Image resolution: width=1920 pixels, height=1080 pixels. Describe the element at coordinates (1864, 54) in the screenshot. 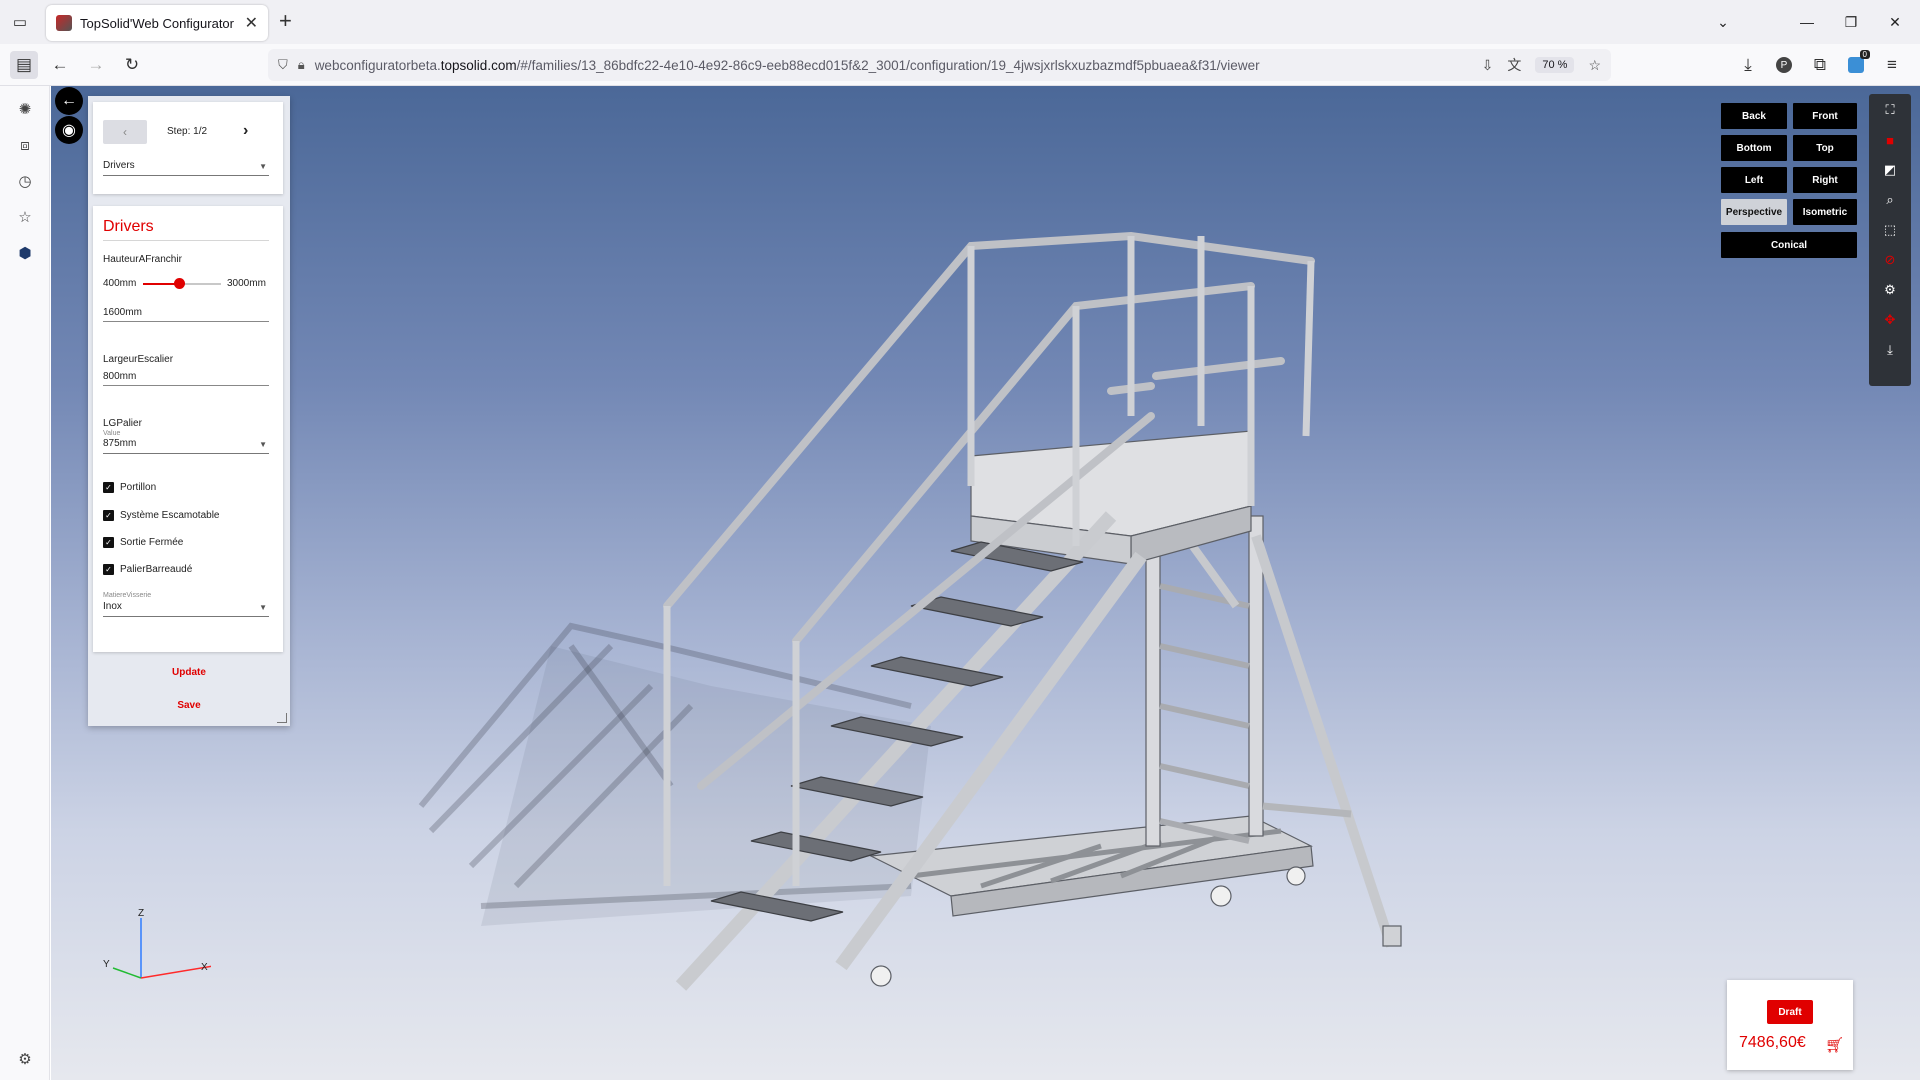

I see `extension-badge-count: 0` at that location.